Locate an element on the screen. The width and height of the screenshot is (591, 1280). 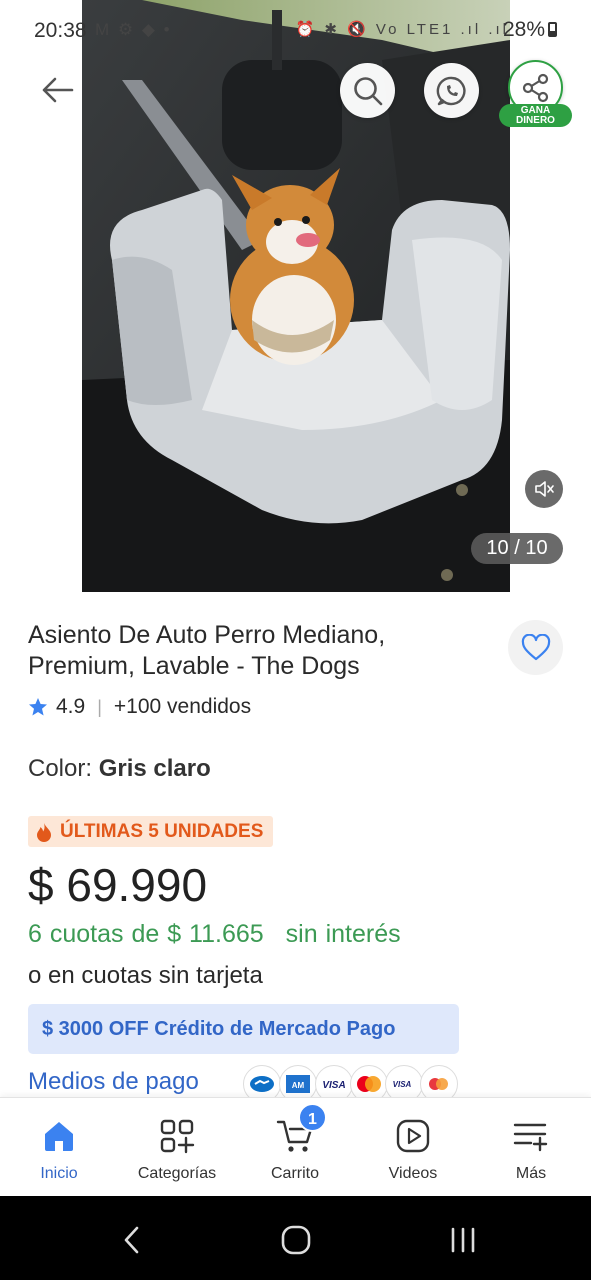
nav-item-mas: Más is located at coordinates (531, 1147).